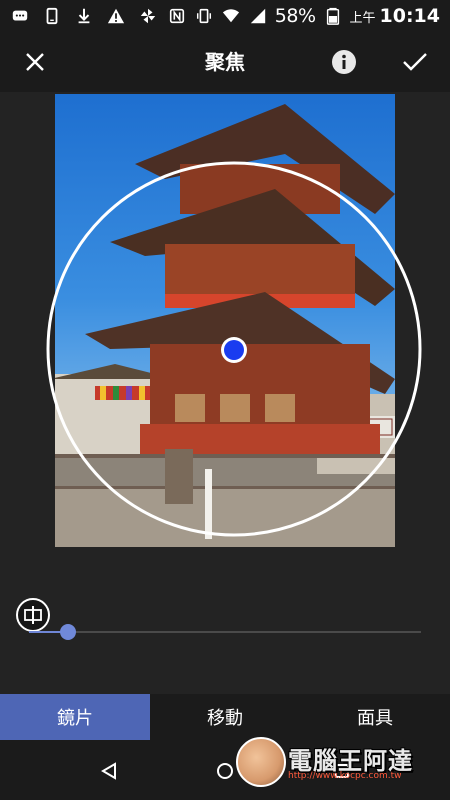  What do you see at coordinates (295, 16) in the screenshot?
I see `battery-percent: 58%` at bounding box center [295, 16].